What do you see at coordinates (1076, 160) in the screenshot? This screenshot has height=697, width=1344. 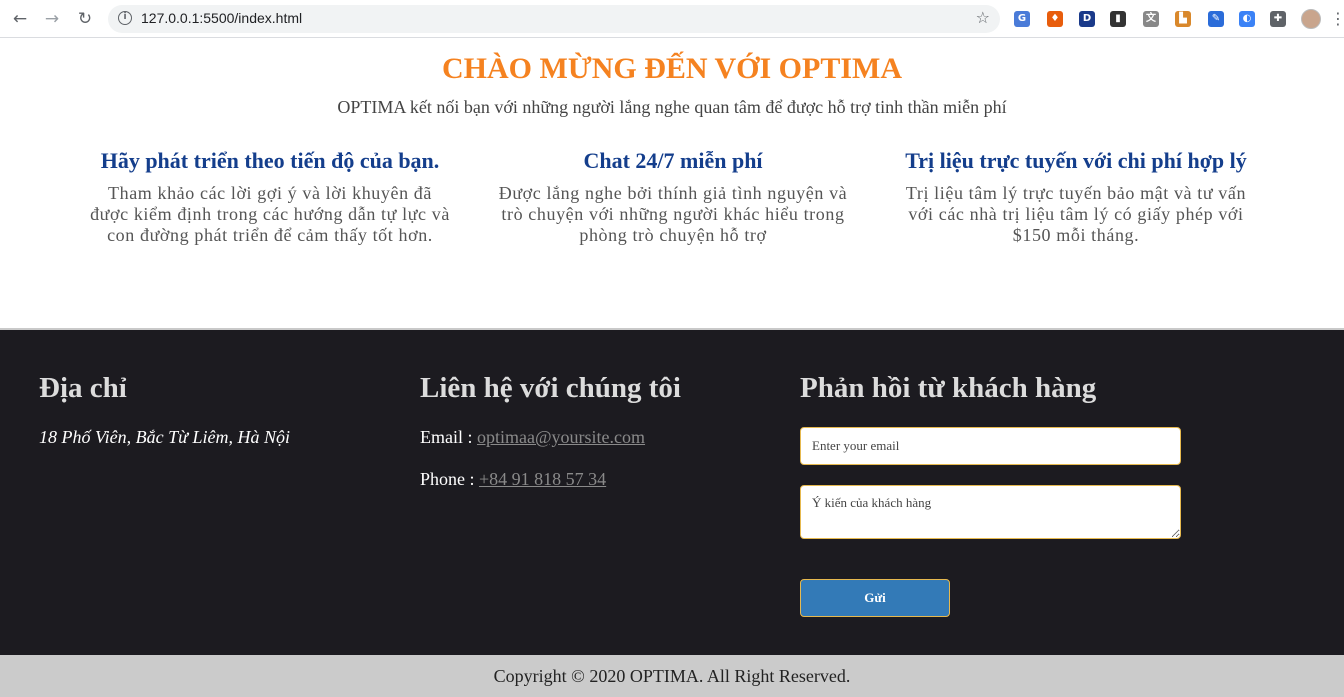 I see `feature-title: Trị liệu trực tuyến với chi phí hợp lý` at bounding box center [1076, 160].